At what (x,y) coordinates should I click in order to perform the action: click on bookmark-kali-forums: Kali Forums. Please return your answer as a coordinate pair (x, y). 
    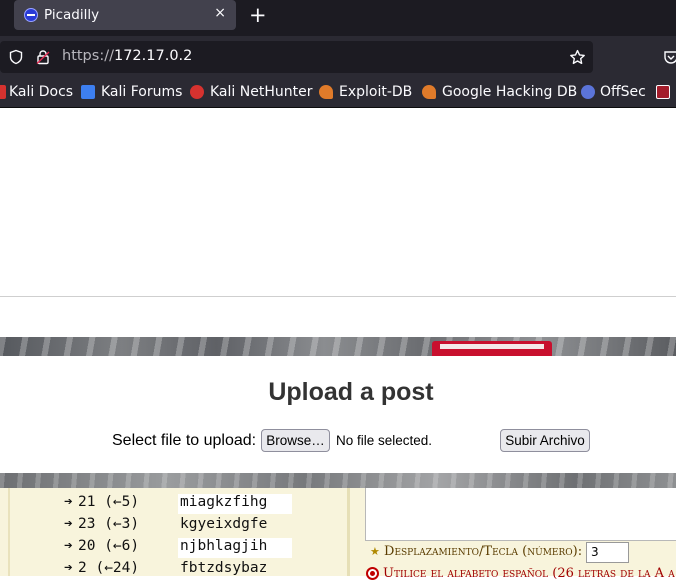
    Looking at the image, I should click on (141, 92).